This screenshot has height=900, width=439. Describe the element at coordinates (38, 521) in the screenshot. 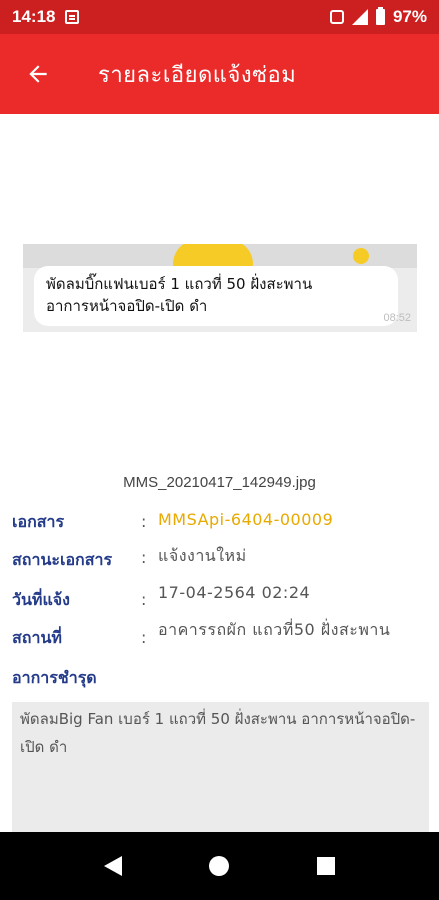

I see `document-label: เอกสาร` at that location.